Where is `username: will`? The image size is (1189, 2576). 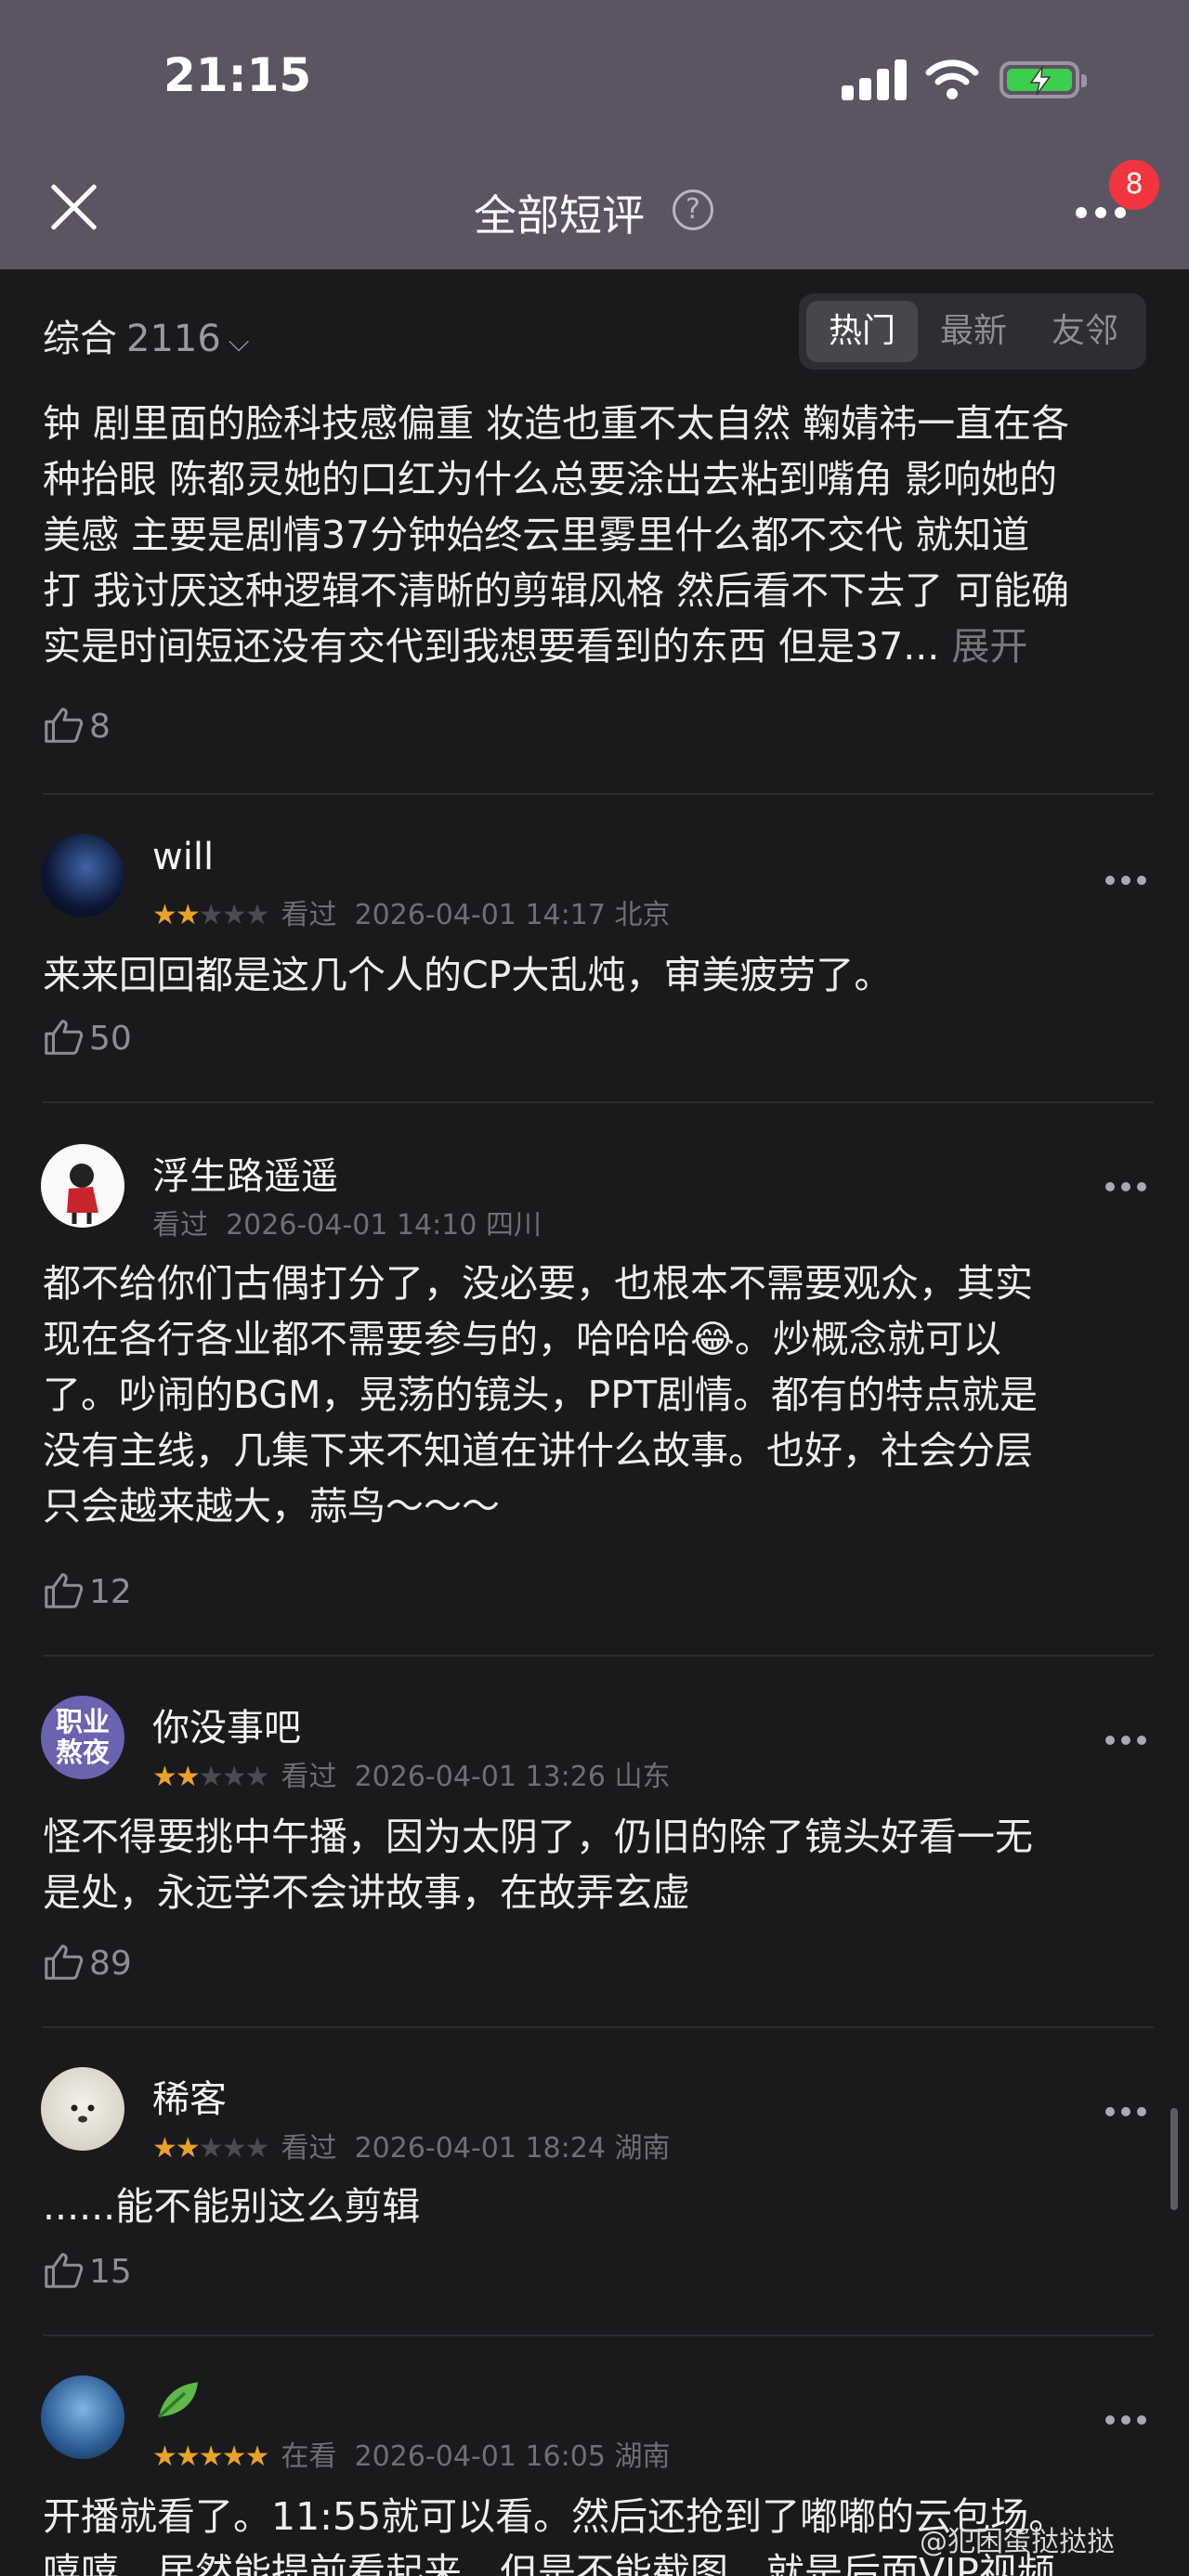 username: will is located at coordinates (183, 857).